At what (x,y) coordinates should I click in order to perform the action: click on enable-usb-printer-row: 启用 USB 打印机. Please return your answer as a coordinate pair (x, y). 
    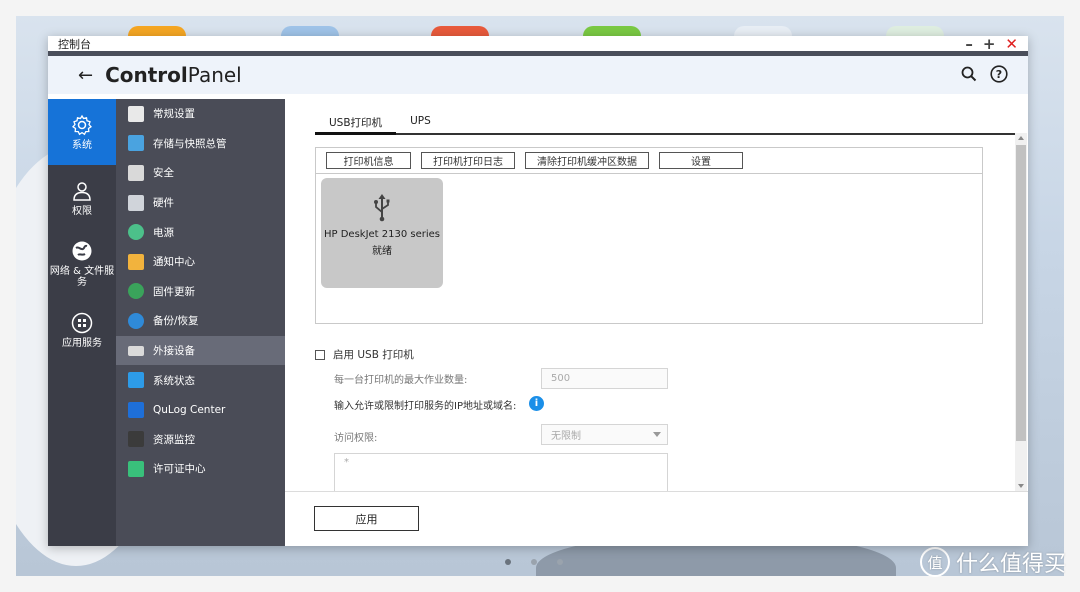
    Looking at the image, I should click on (650, 354).